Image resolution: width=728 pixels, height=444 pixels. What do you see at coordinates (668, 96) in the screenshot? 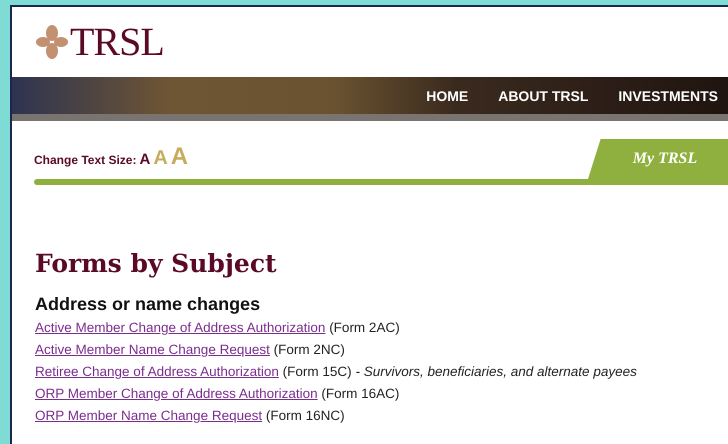
I see `nav-link: INVESTMENTS` at bounding box center [668, 96].